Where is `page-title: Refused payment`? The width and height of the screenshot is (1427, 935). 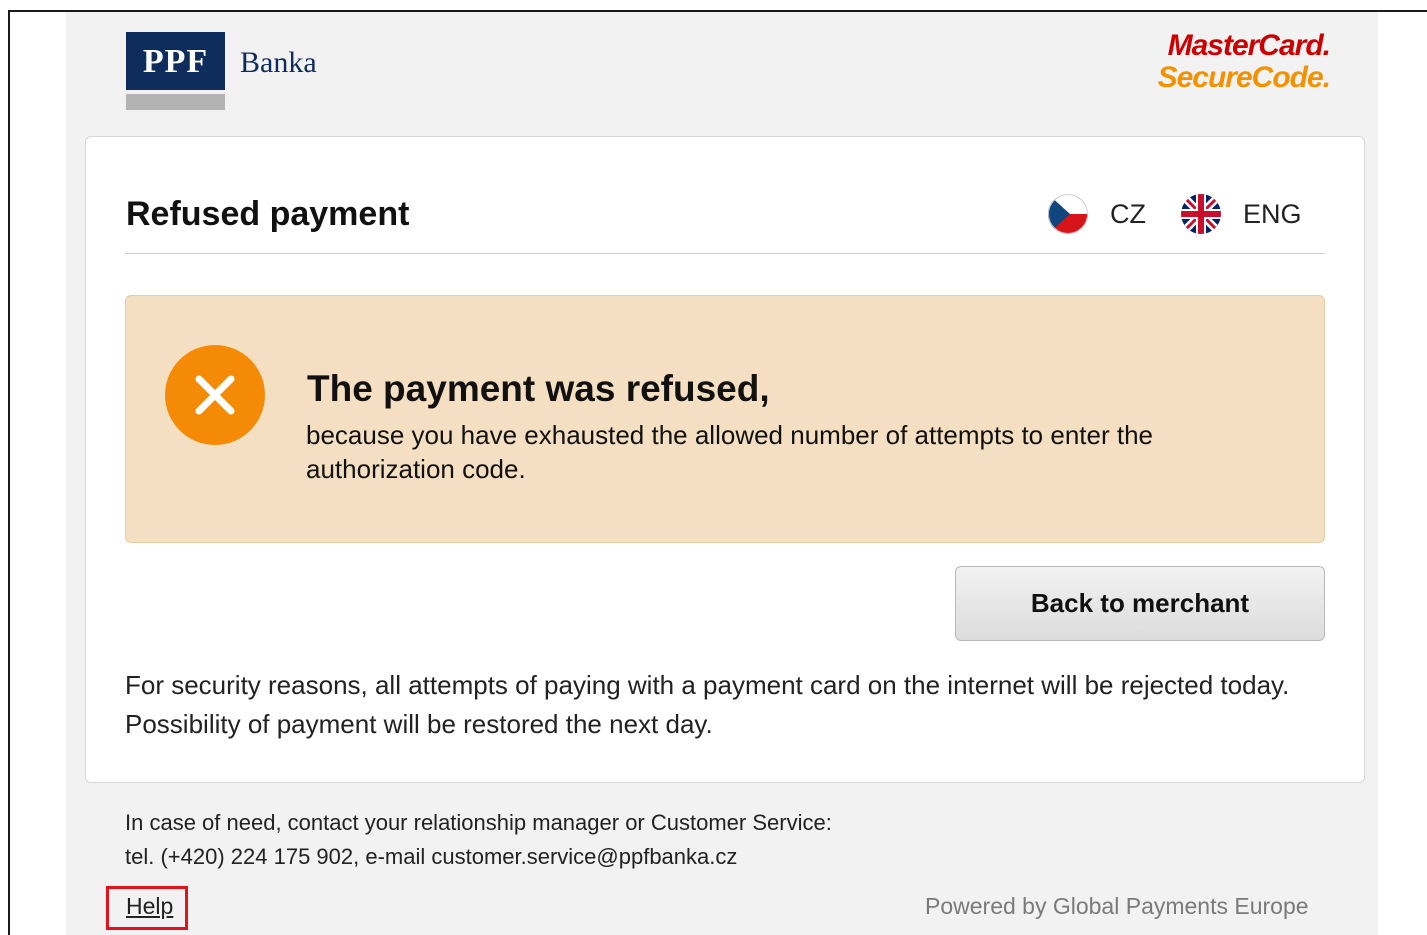
page-title: Refused payment is located at coordinates (268, 214).